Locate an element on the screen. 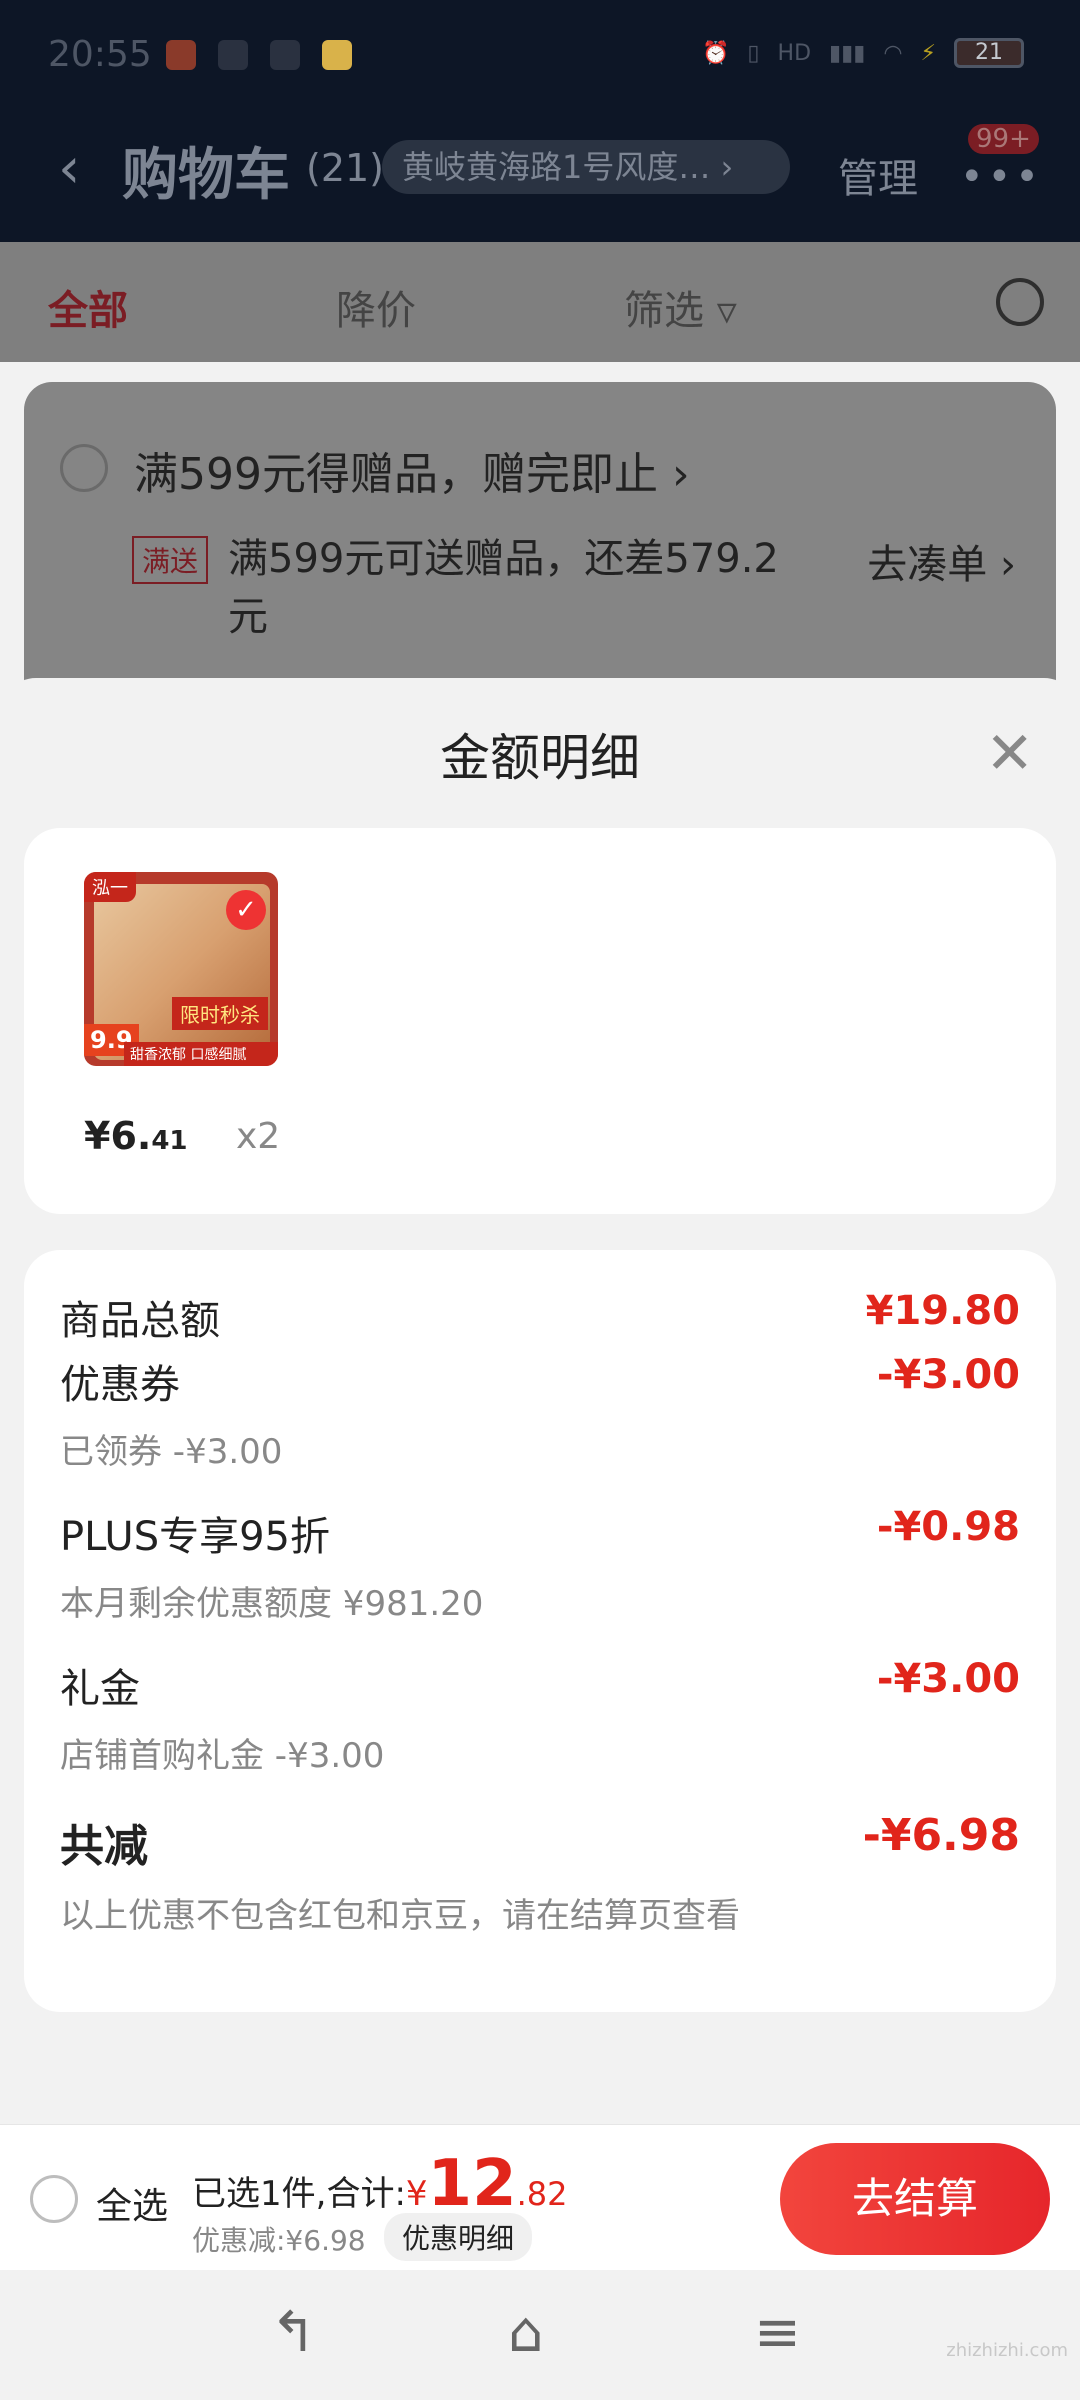  hd-icon: HD is located at coordinates (794, 53).